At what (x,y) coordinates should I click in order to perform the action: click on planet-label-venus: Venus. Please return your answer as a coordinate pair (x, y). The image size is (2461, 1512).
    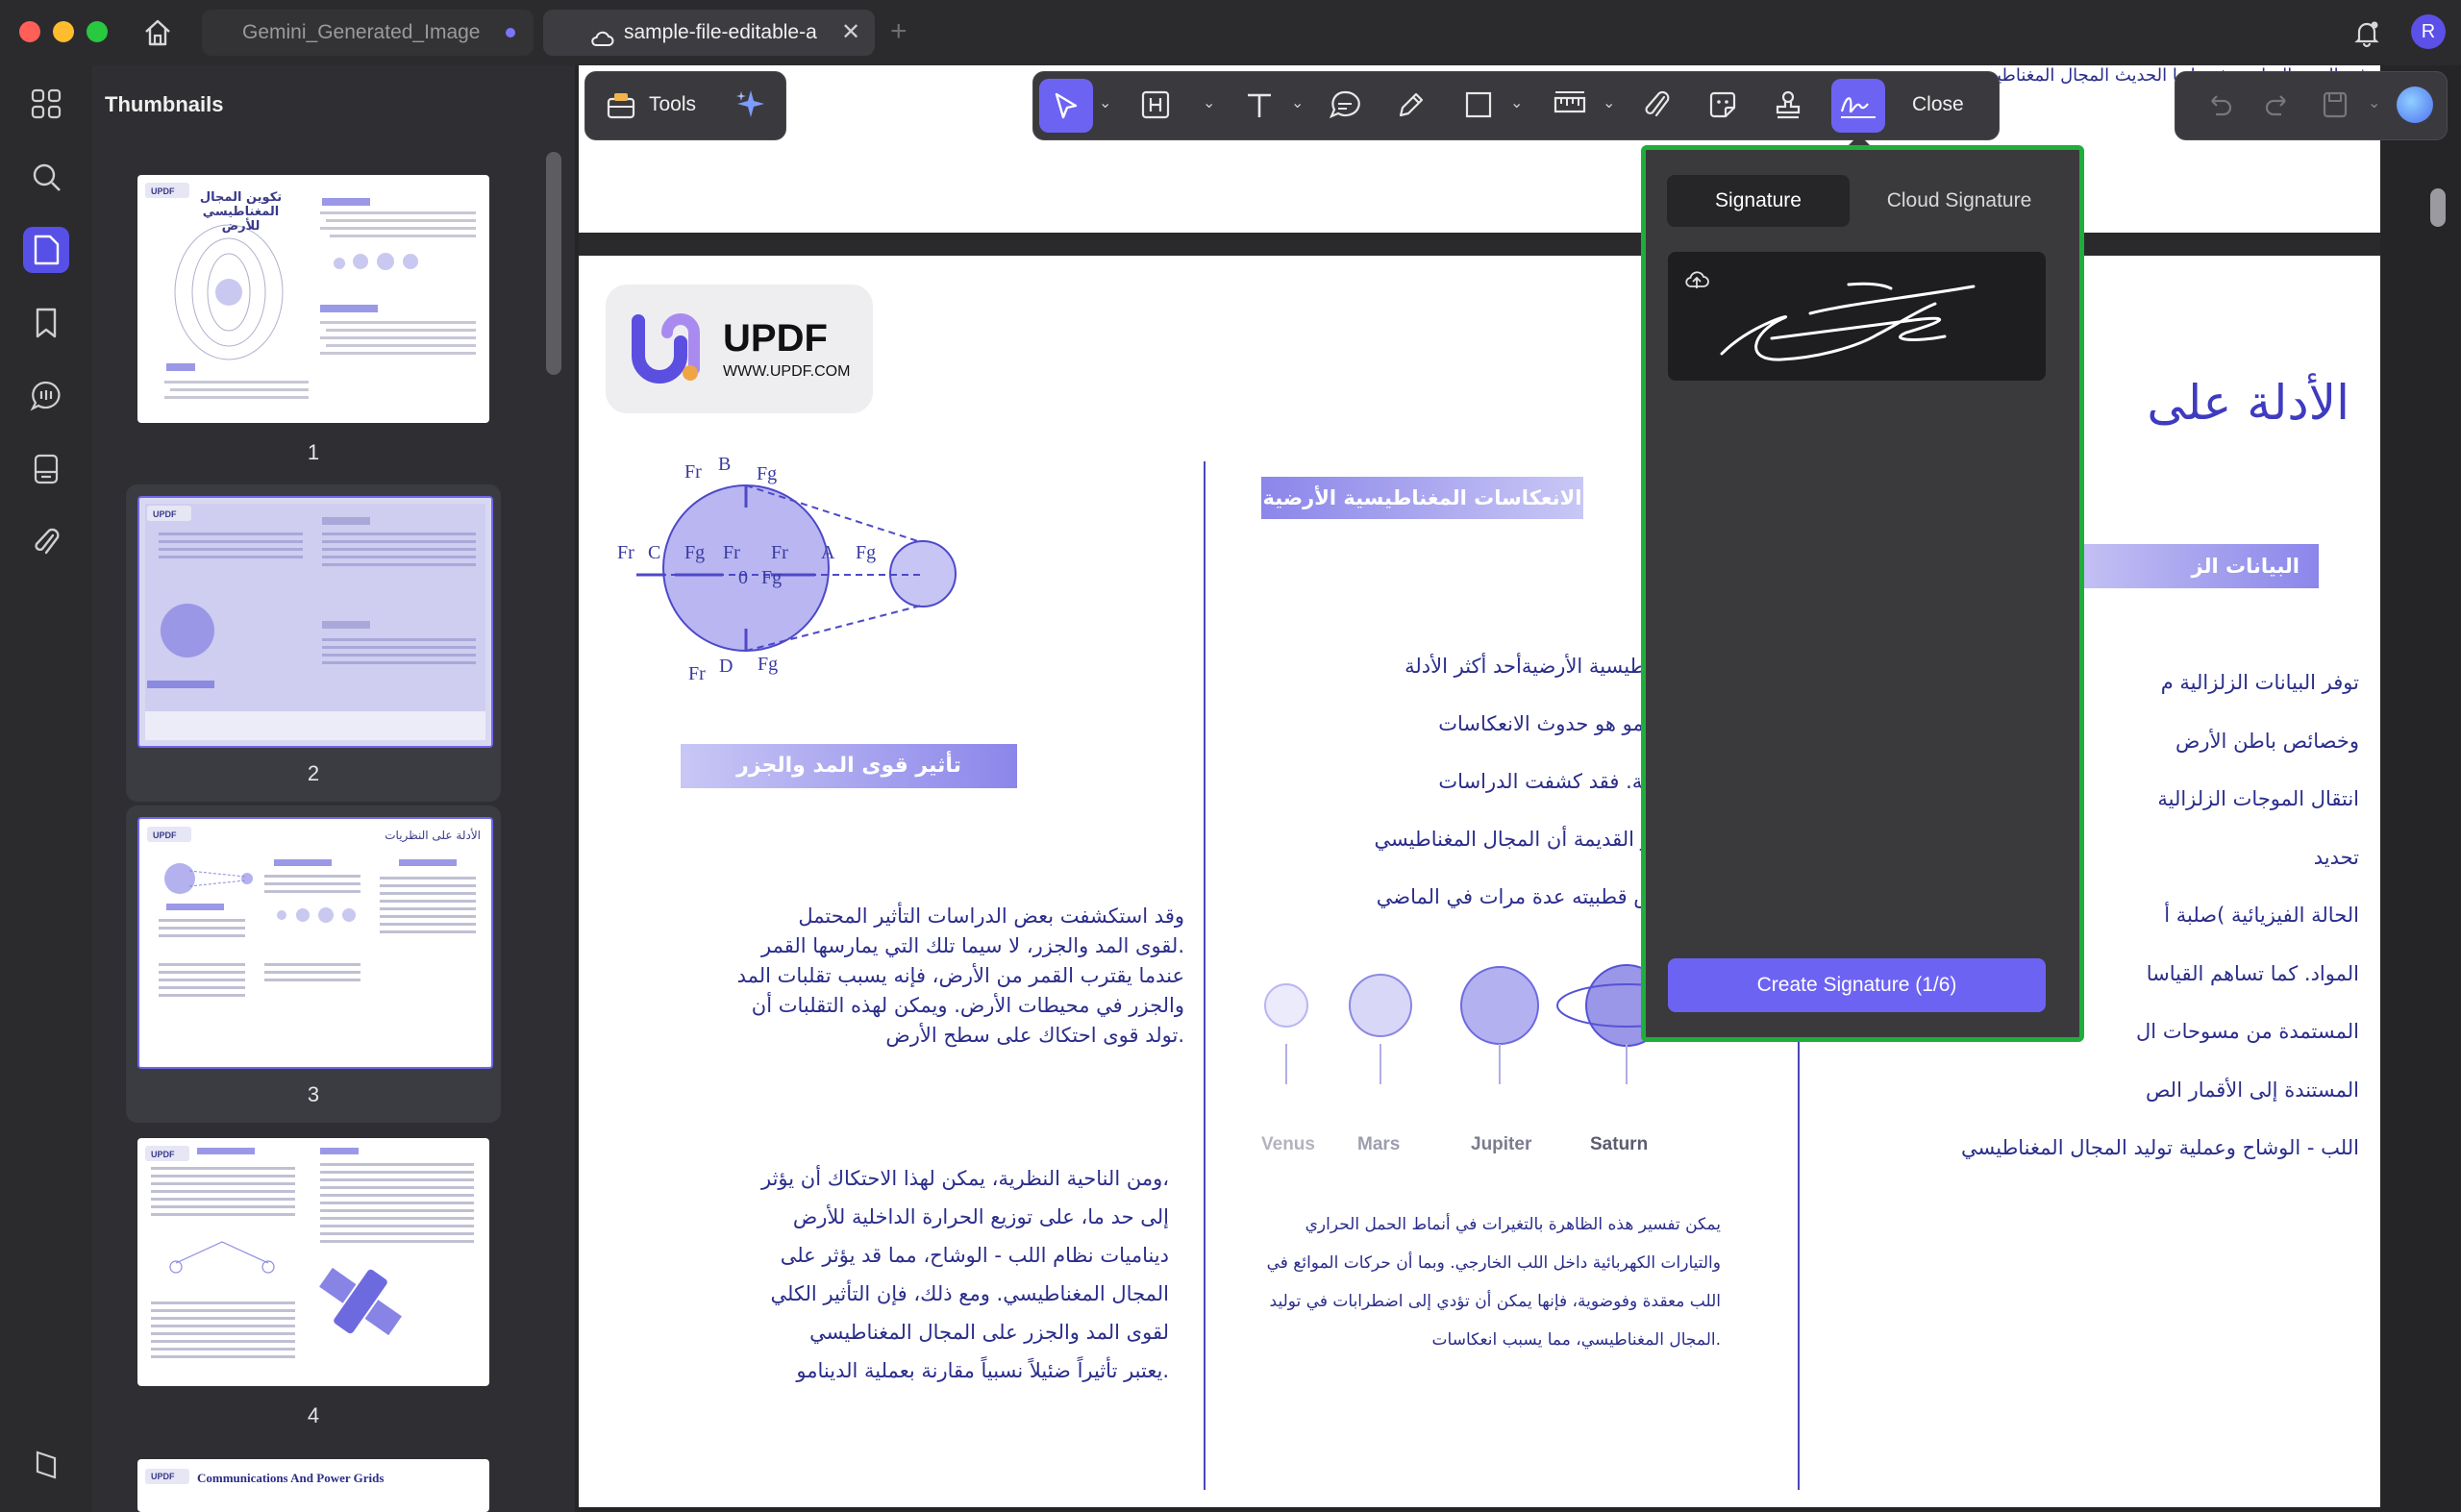
    Looking at the image, I should click on (1288, 1144).